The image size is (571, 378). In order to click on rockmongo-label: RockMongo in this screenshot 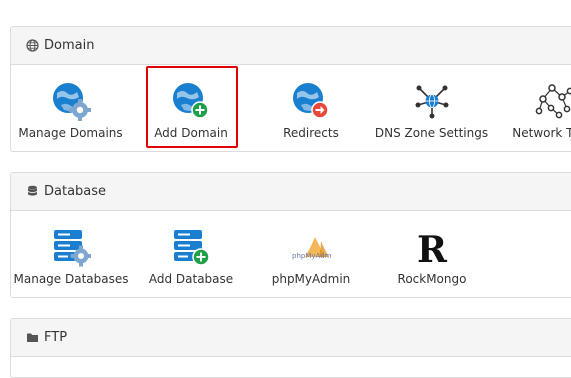, I will do `click(432, 279)`.